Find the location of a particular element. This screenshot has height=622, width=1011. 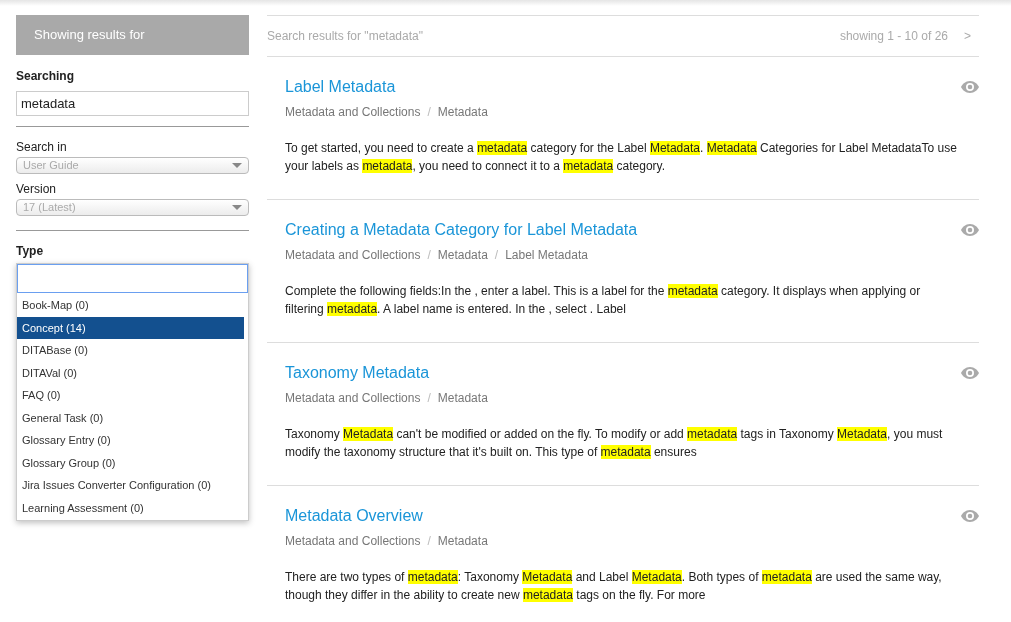

field-label: Search in is located at coordinates (42, 147).